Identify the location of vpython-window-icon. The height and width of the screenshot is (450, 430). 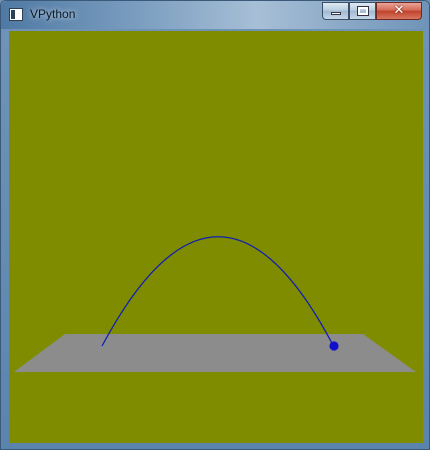
(16, 14).